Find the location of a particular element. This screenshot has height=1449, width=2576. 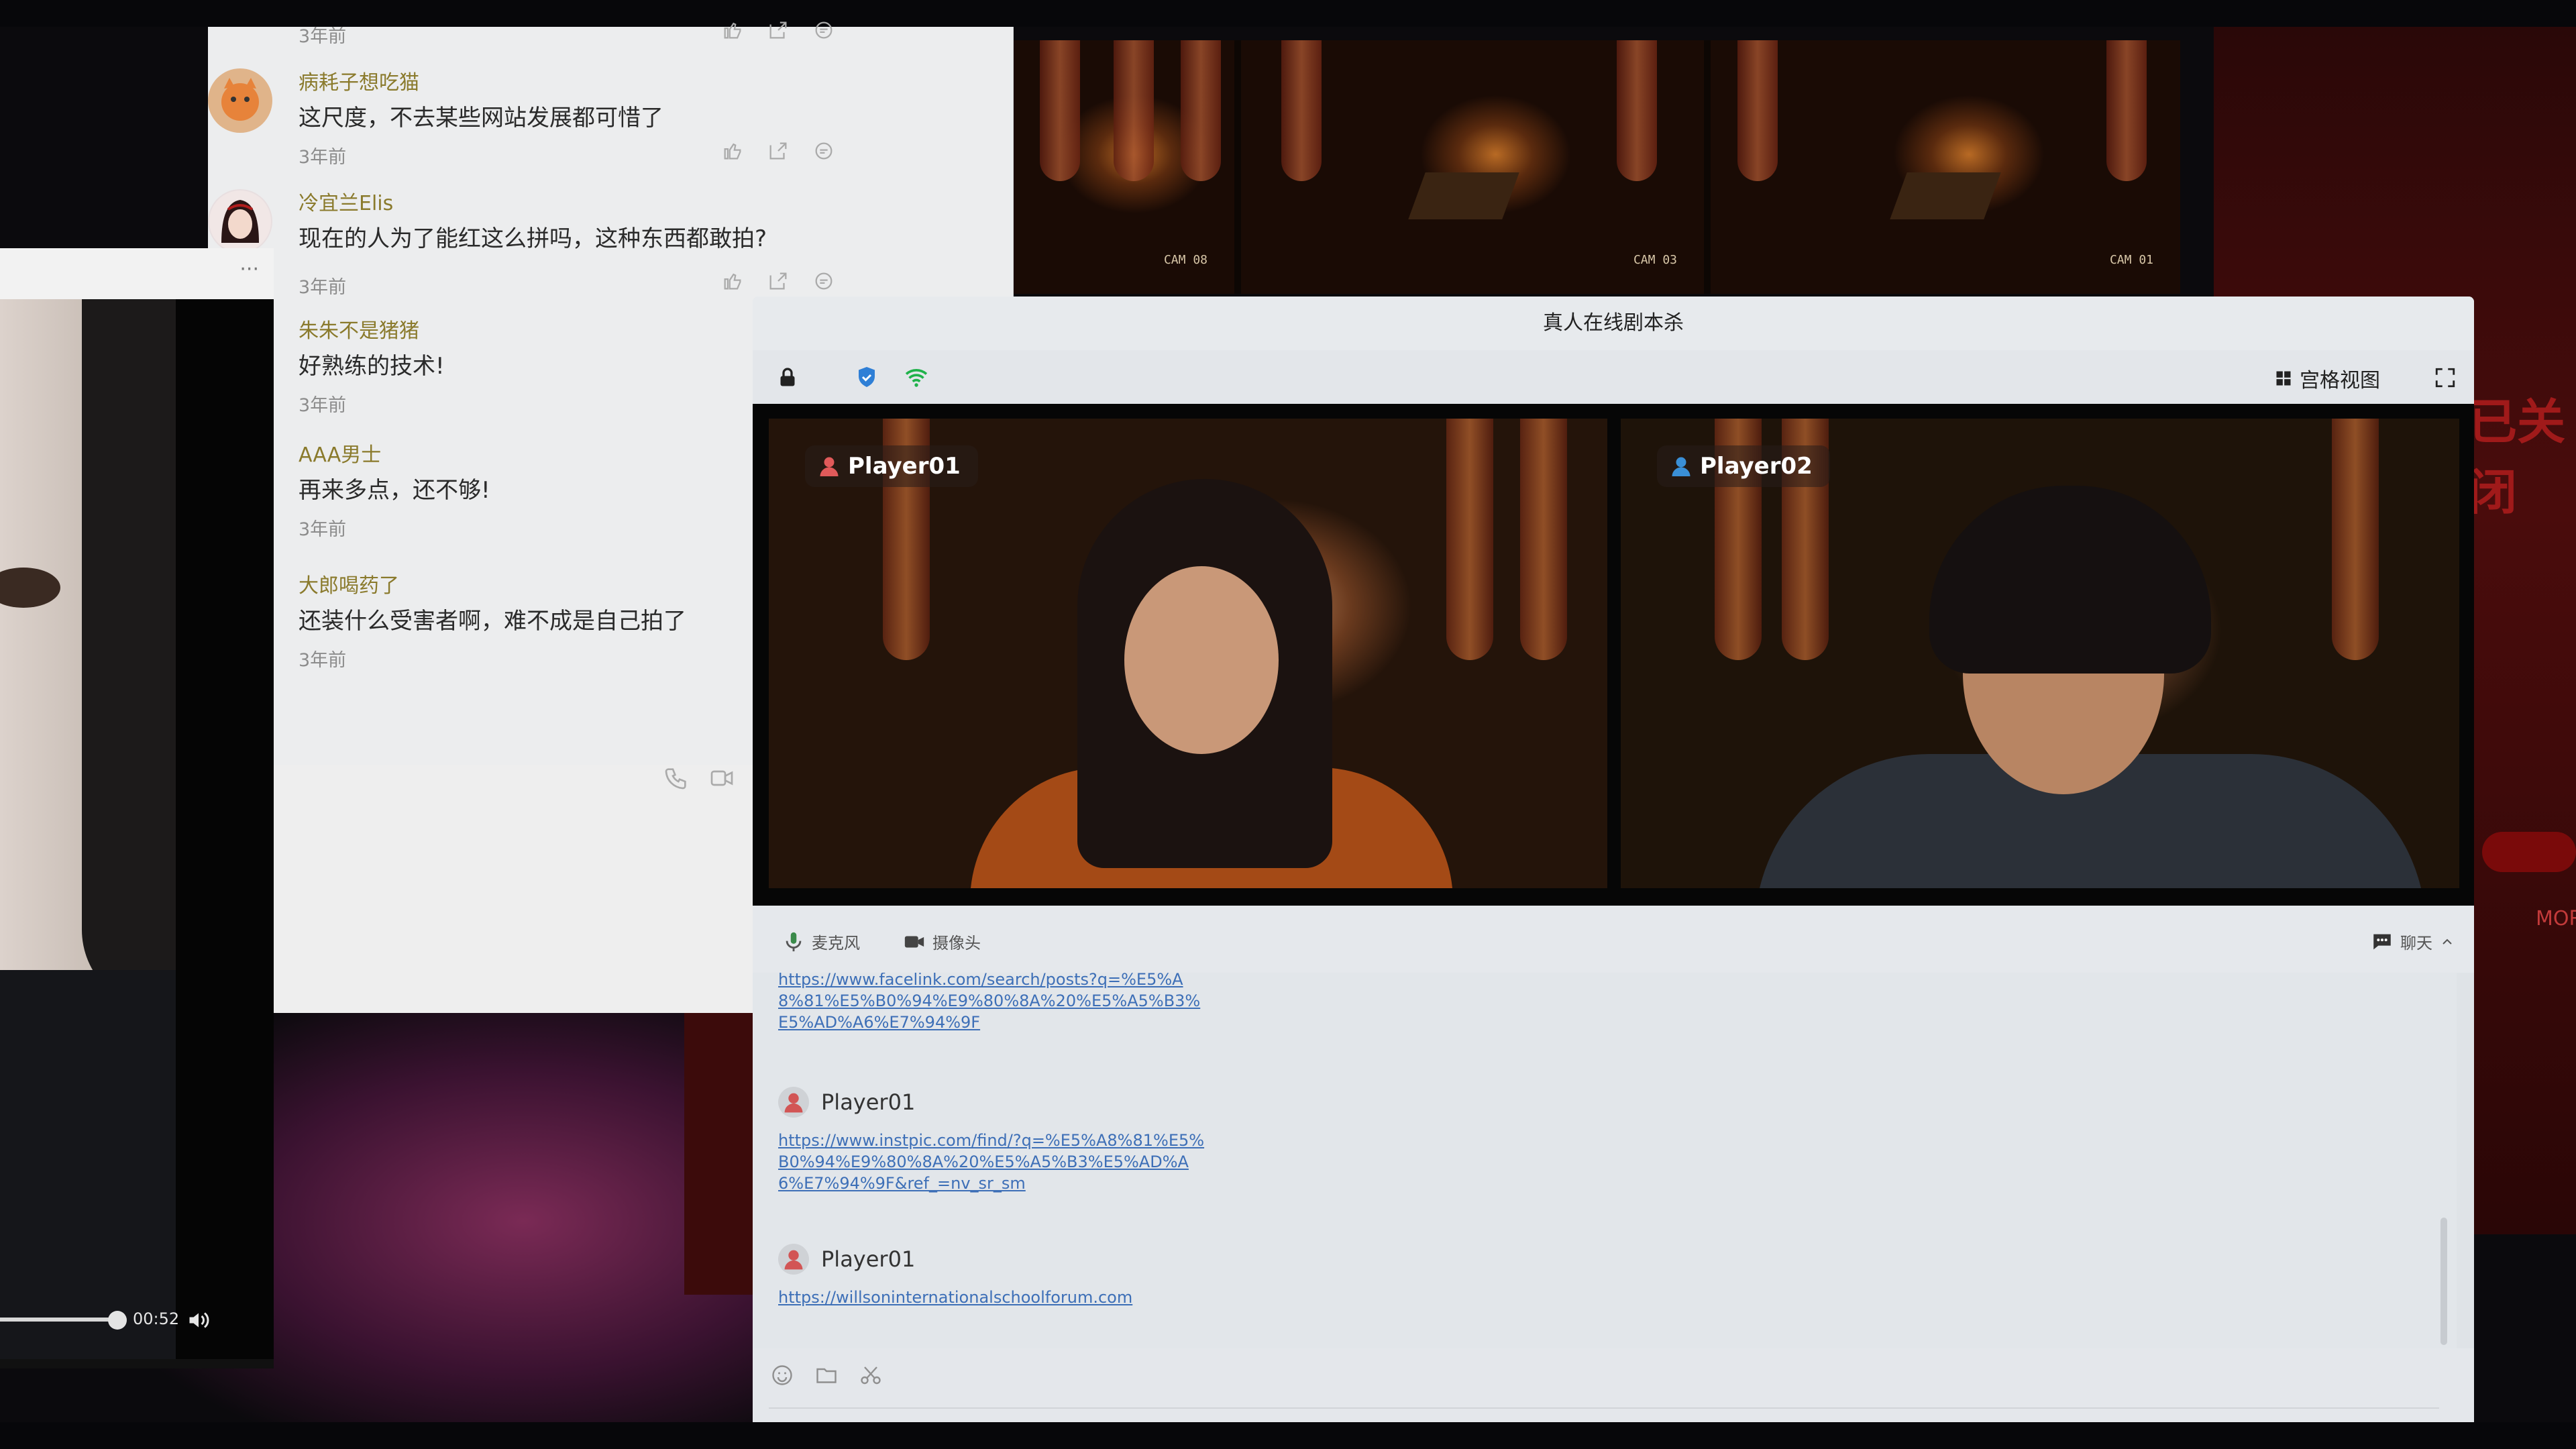

player-hair is located at coordinates (2070, 580).